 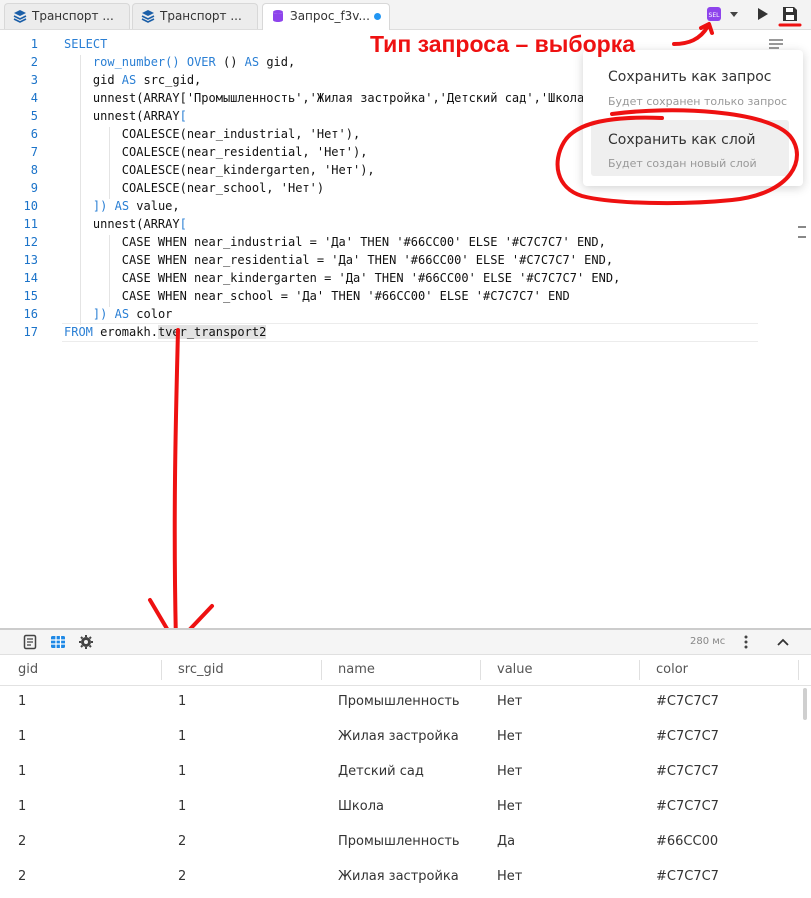 What do you see at coordinates (30, 224) in the screenshot?
I see `line-number: 11` at bounding box center [30, 224].